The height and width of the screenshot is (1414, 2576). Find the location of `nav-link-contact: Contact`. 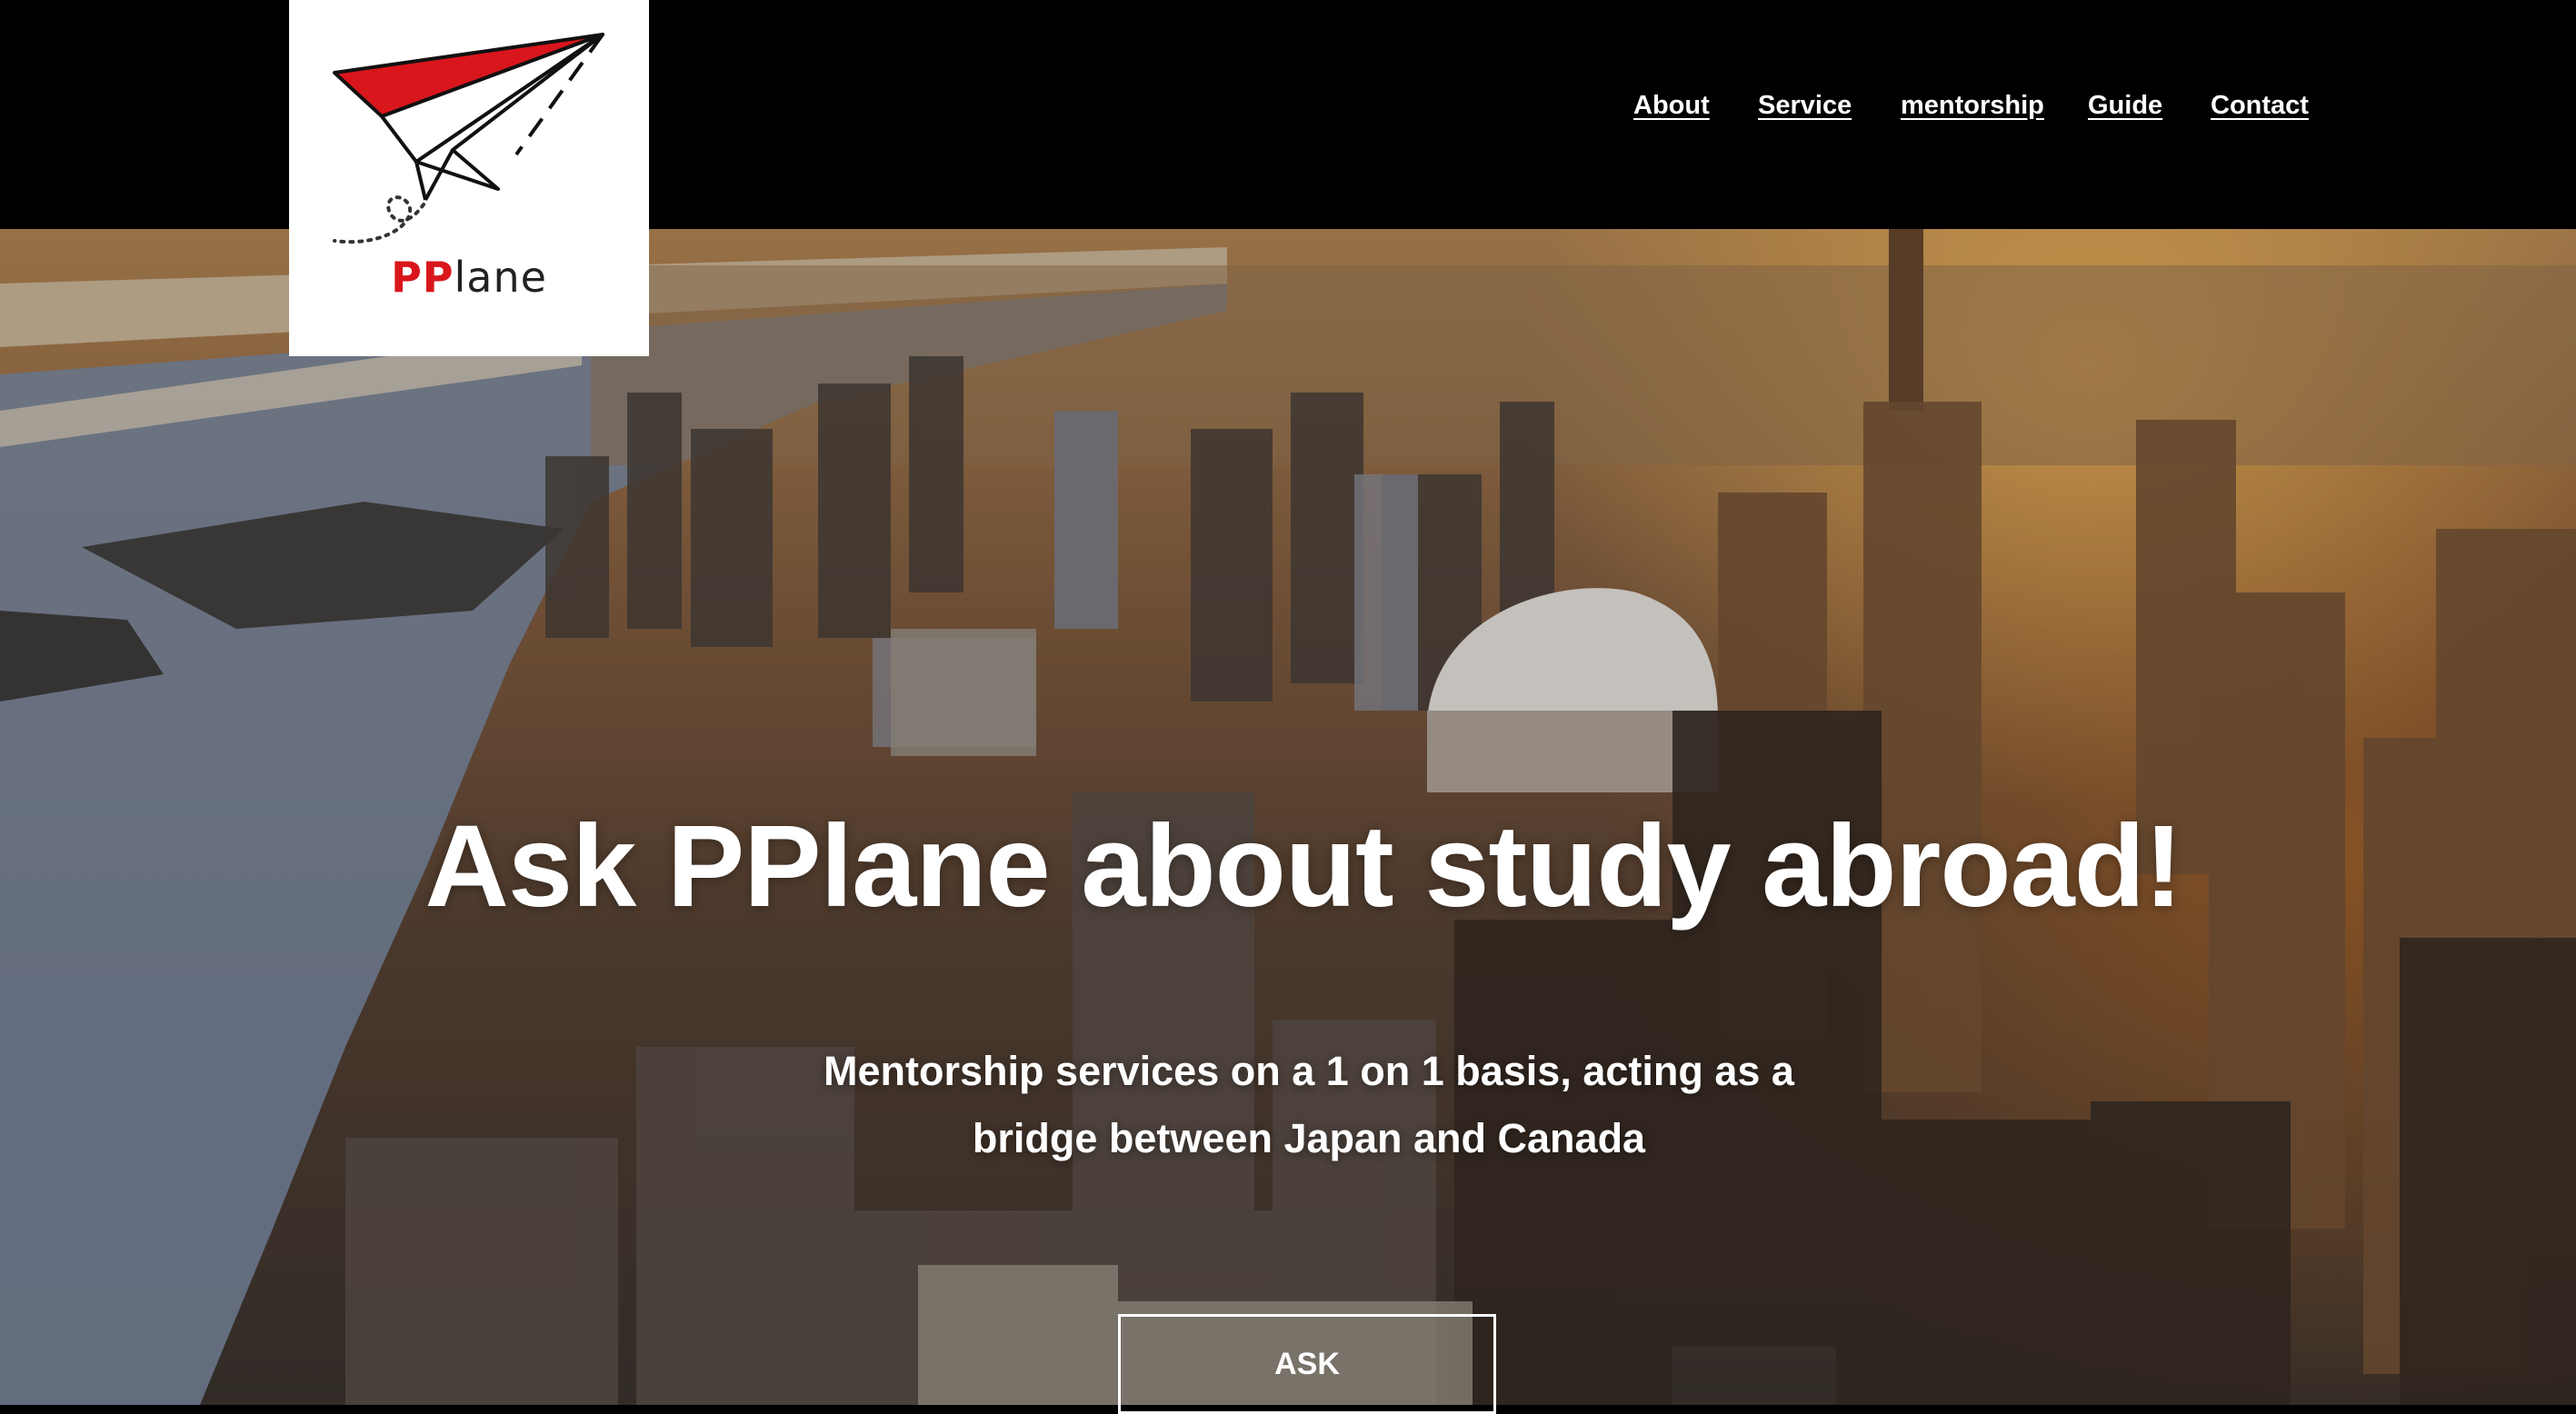

nav-link-contact: Contact is located at coordinates (2260, 106).